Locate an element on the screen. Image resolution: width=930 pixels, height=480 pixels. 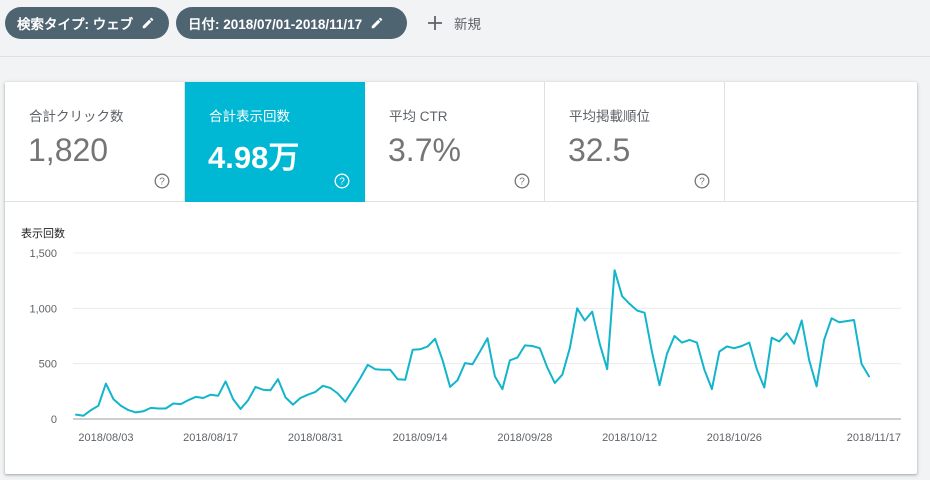
x-tick-label: 2018/08/31 is located at coordinates (315, 438).